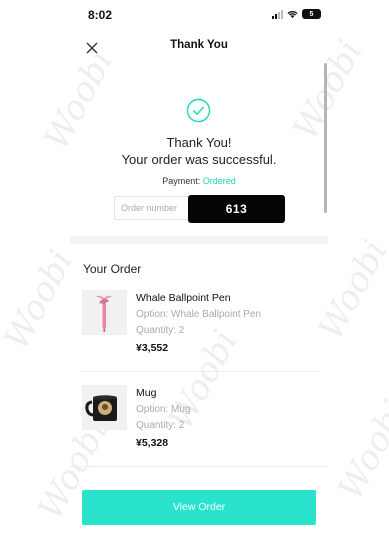 This screenshot has height=543, width=389. What do you see at coordinates (236, 209) in the screenshot?
I see `order-number-value: 613` at bounding box center [236, 209].